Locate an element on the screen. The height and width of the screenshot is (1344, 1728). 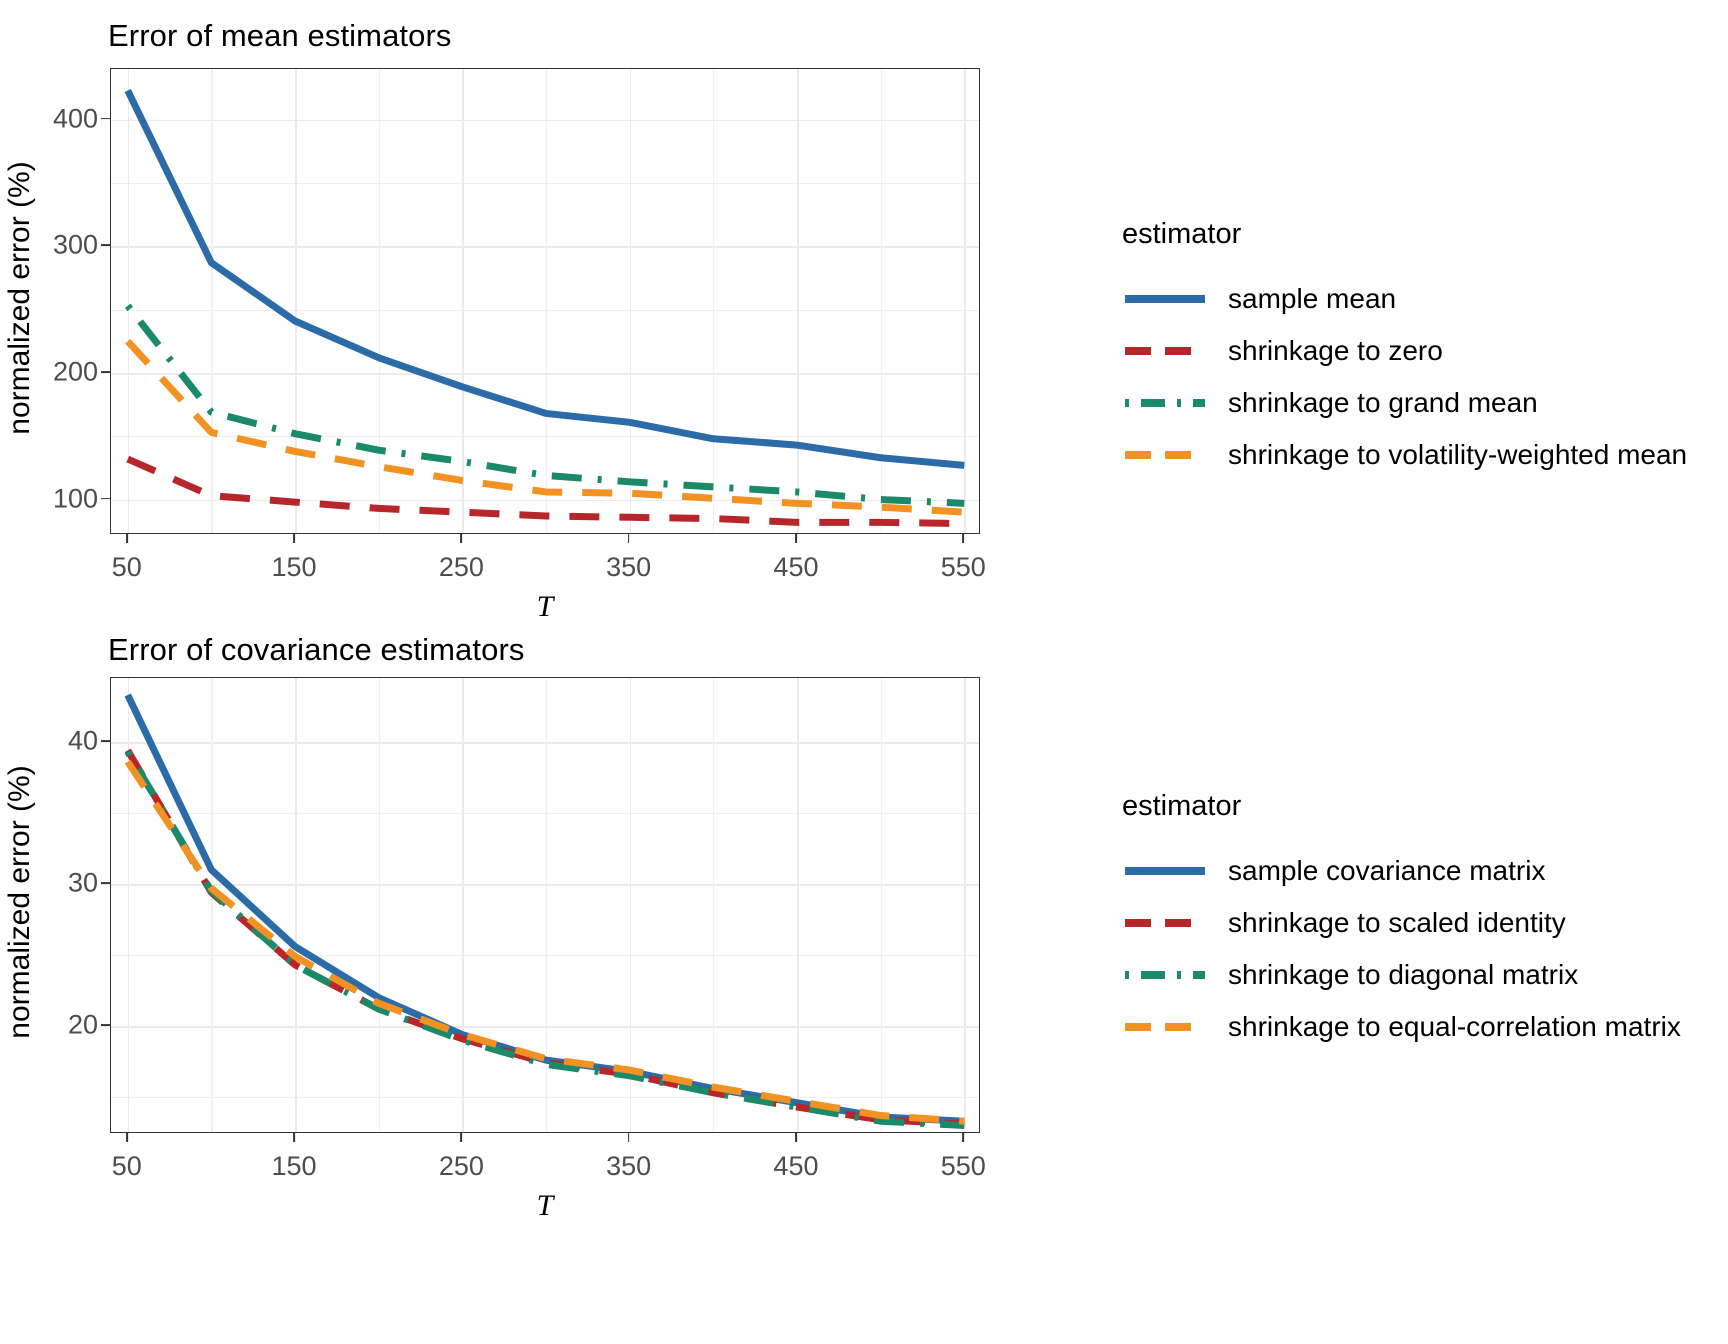
legend-item-2: shrinkage to scaled identity is located at coordinates (1401, 923).